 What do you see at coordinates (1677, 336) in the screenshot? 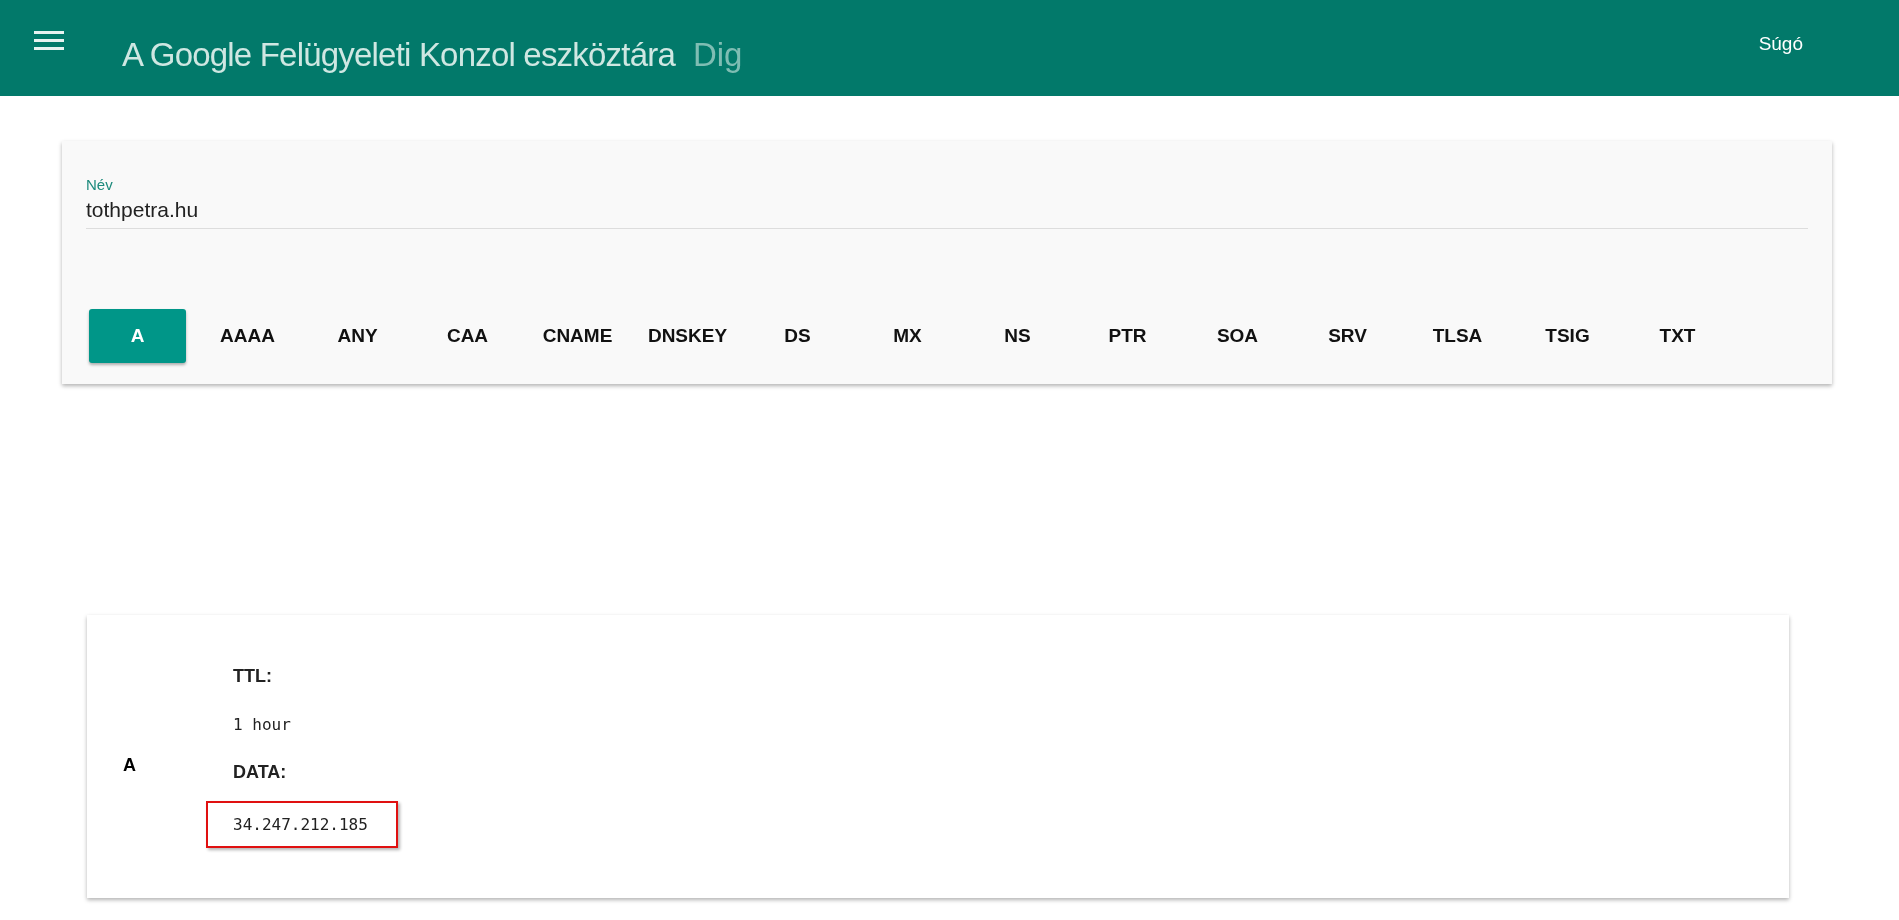
I see `record-type-button: TXT` at bounding box center [1677, 336].